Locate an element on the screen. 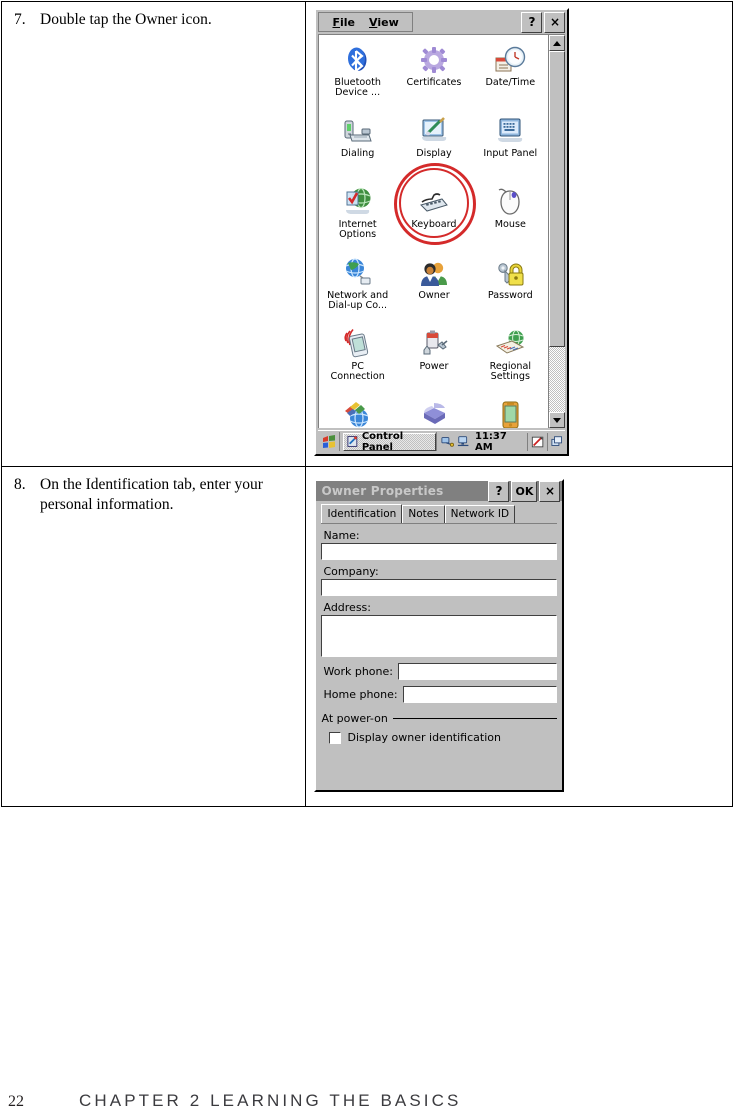 This screenshot has height=1118, width=736. password-icon: Password is located at coordinates (510, 288).